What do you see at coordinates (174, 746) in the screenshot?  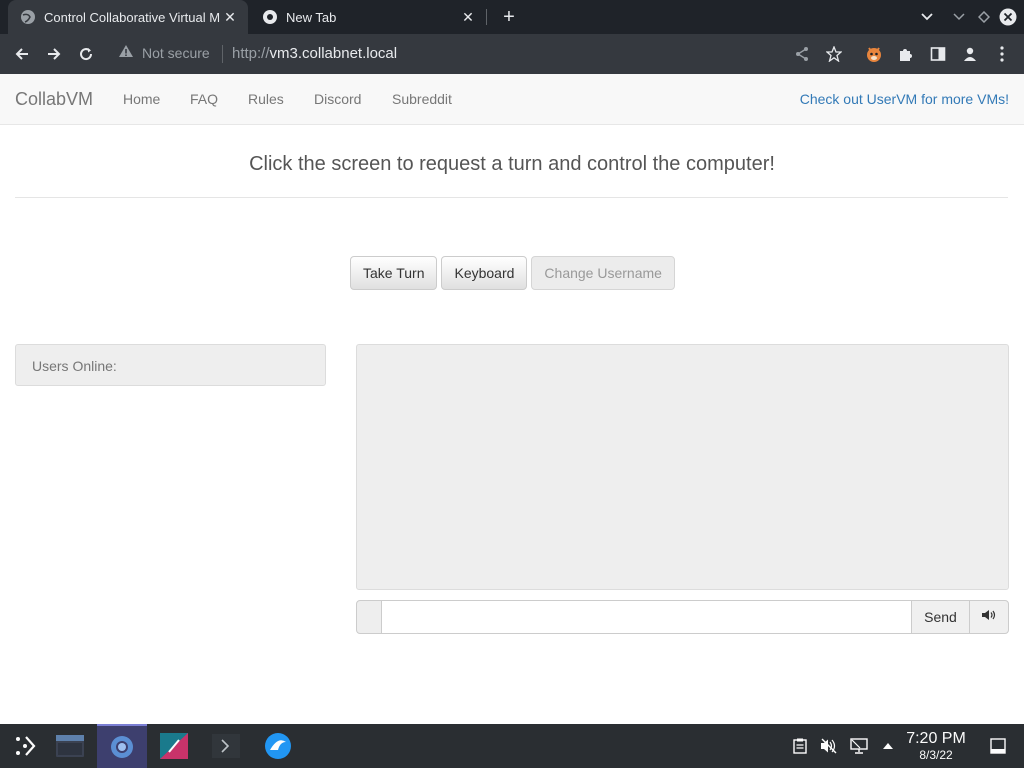 I see `discover-store-icon` at bounding box center [174, 746].